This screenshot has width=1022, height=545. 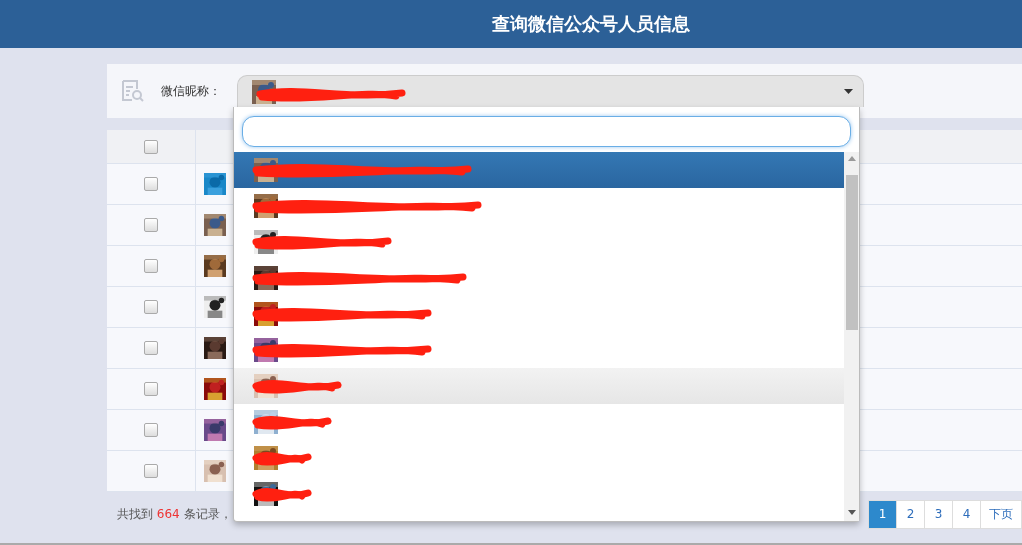 What do you see at coordinates (851, 158) in the screenshot?
I see `scroll-up-icon` at bounding box center [851, 158].